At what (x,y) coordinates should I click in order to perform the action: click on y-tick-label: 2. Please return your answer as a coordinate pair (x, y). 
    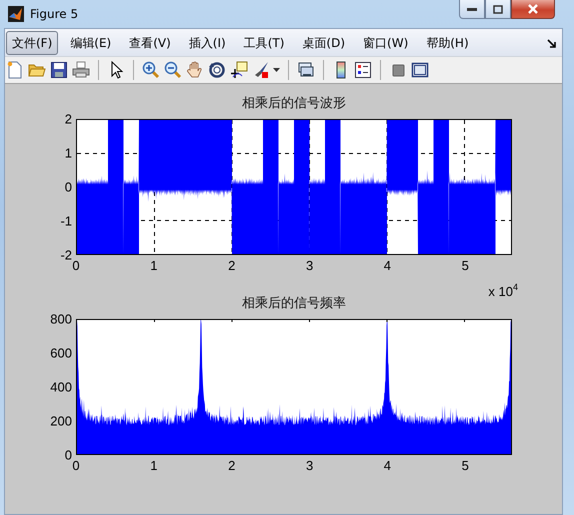
    Looking at the image, I should click on (68, 119).